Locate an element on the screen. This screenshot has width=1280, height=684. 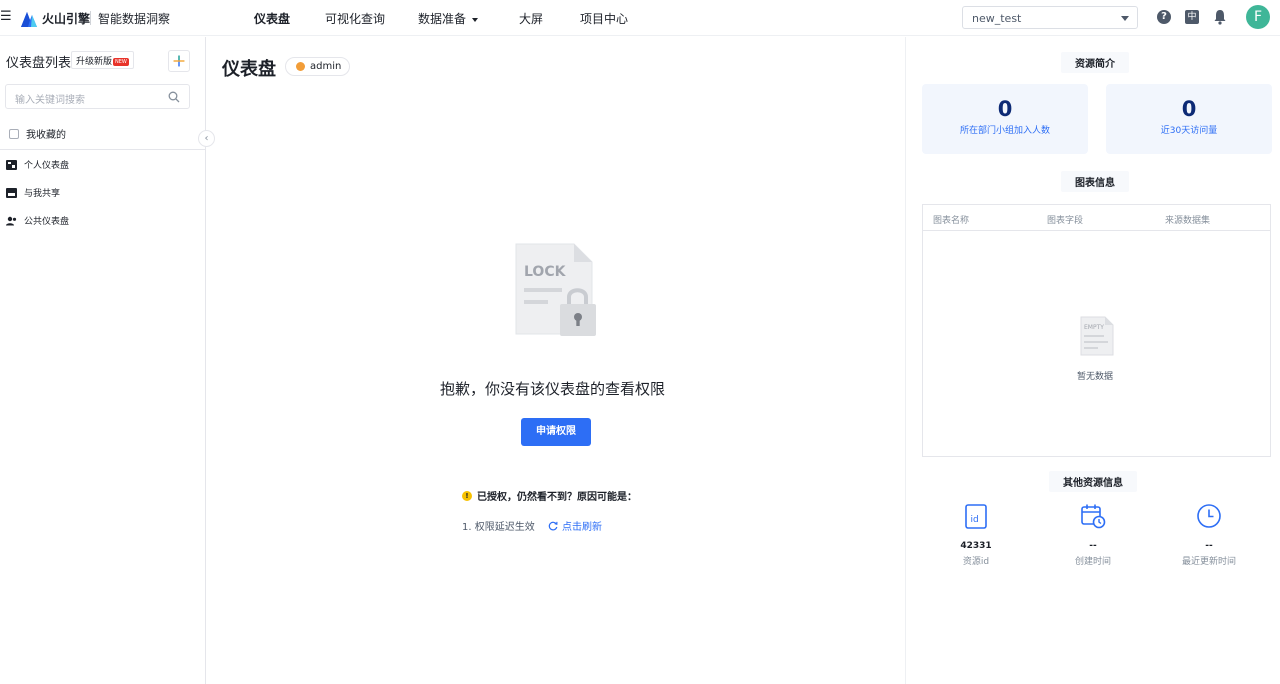
meta-value: 42331 is located at coordinates (976, 546).